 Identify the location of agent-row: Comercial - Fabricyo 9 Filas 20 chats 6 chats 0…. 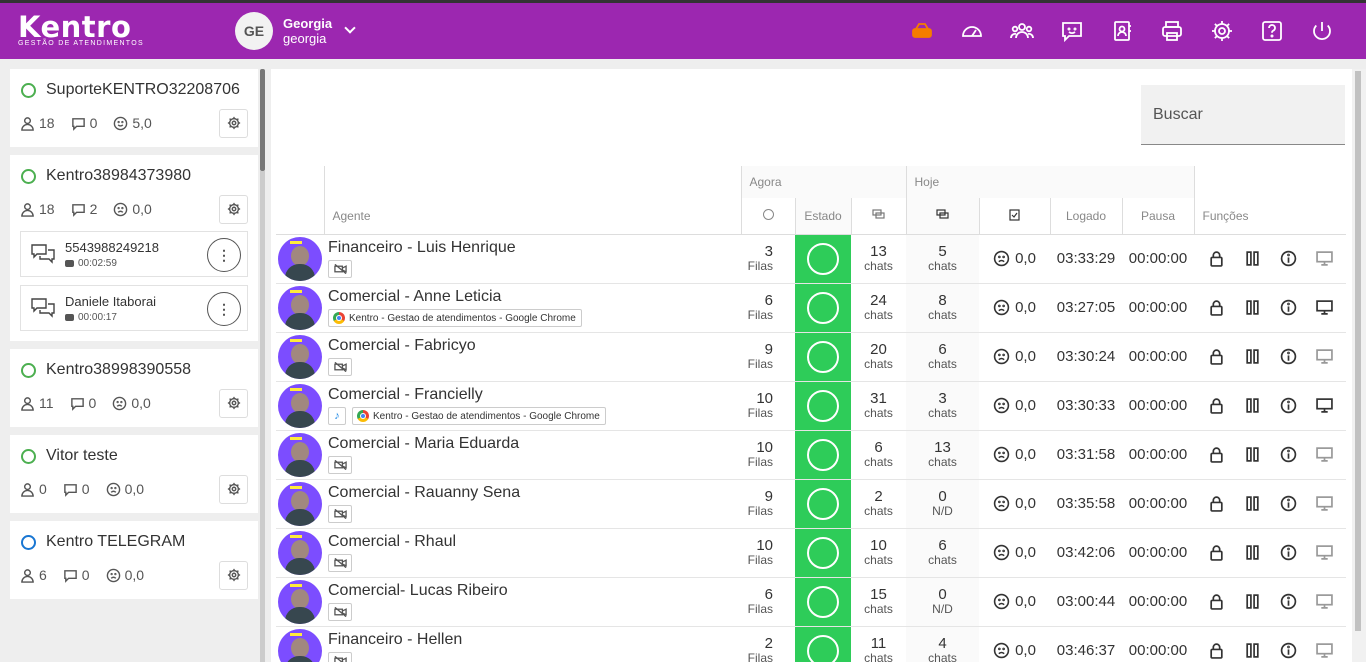
(811, 357).